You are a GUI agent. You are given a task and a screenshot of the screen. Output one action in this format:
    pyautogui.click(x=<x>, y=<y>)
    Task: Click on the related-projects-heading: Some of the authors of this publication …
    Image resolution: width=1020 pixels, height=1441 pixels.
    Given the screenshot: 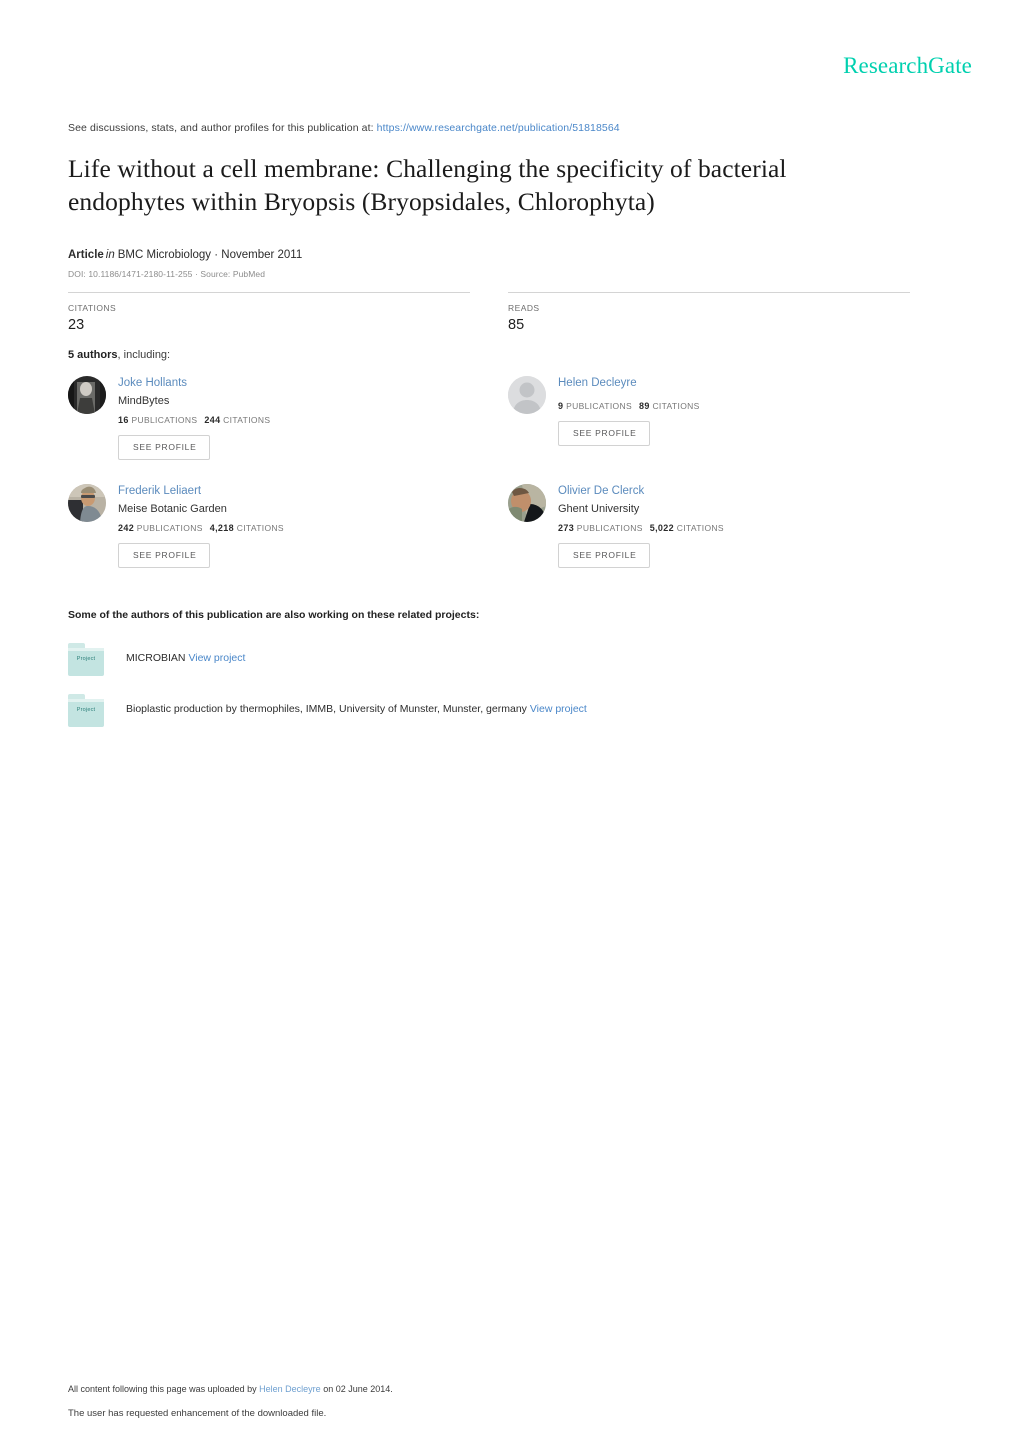 What is the action you would take?
    pyautogui.click(x=274, y=615)
    